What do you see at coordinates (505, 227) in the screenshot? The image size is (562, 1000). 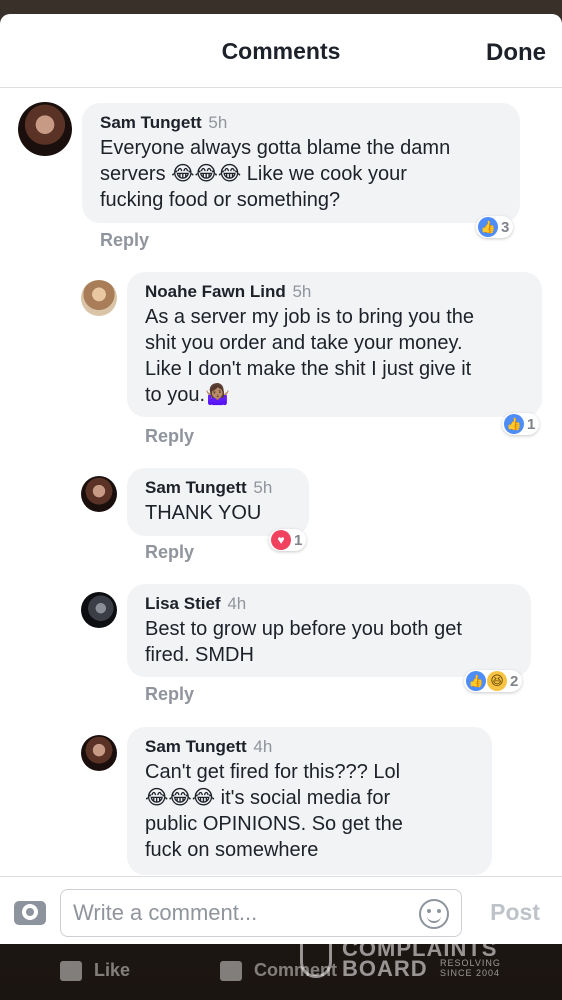 I see `reaction-count: 3` at bounding box center [505, 227].